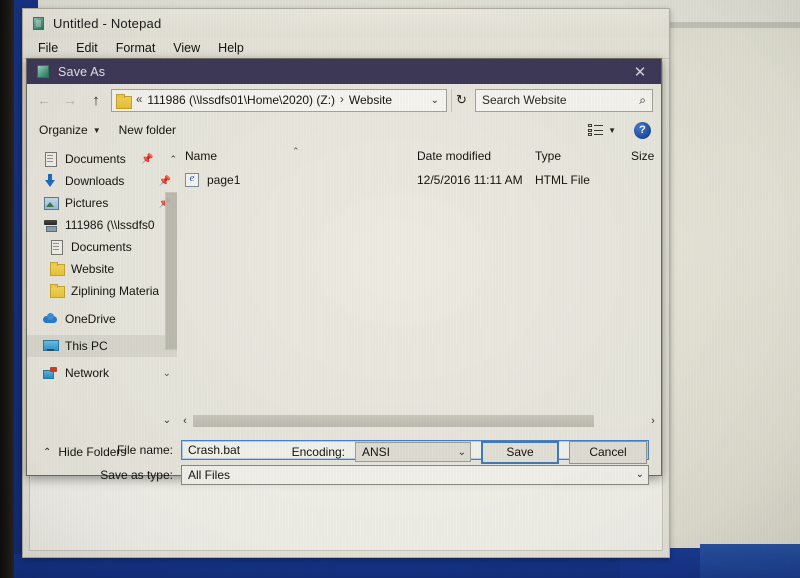 This screenshot has height=578, width=800. I want to click on download-icon, so click(50, 181).